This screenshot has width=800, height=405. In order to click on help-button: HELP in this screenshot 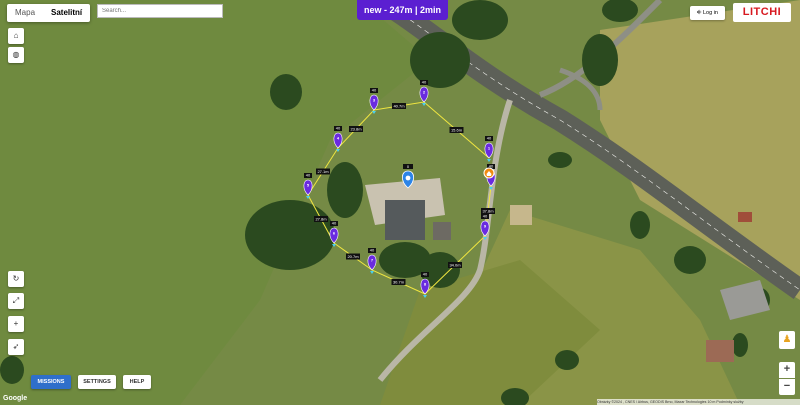, I will do `click(137, 382)`.